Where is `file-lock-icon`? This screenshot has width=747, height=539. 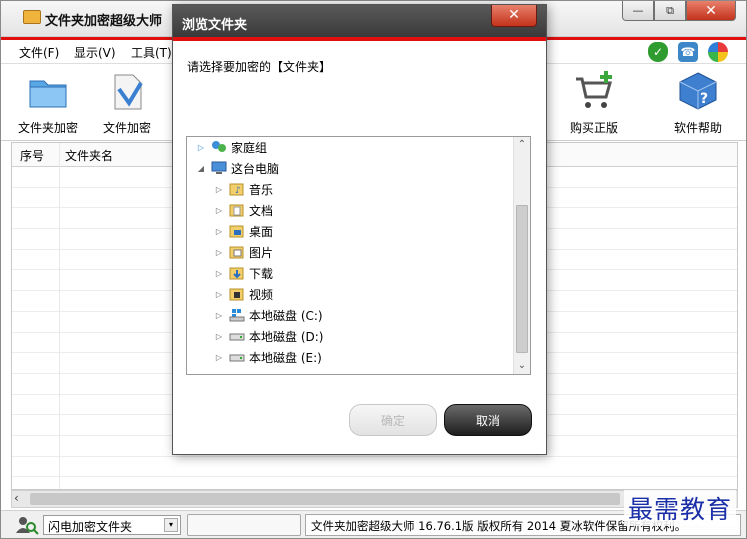 file-lock-icon is located at coordinates (127, 91).